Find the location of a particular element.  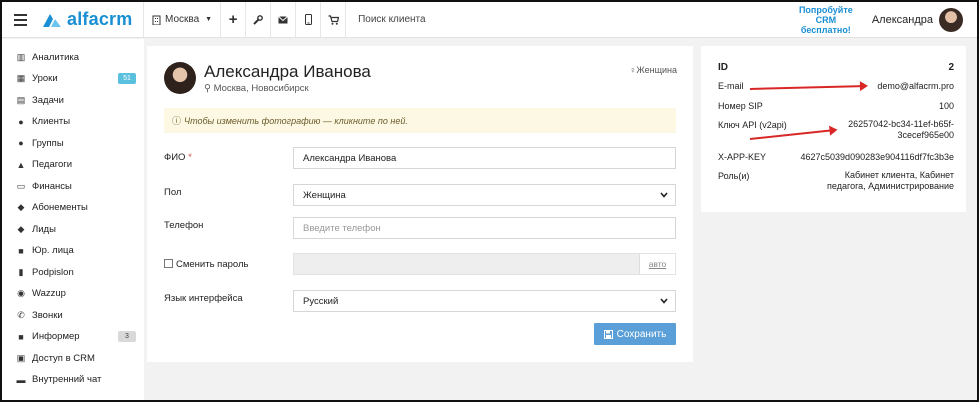

user-avatar is located at coordinates (951, 19).